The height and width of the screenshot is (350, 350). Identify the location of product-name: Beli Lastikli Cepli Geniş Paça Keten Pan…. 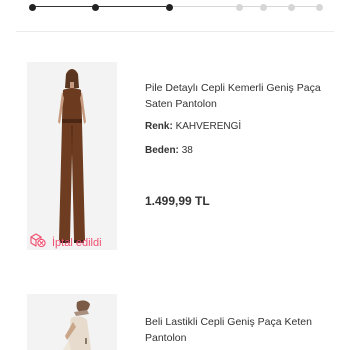
(243, 330).